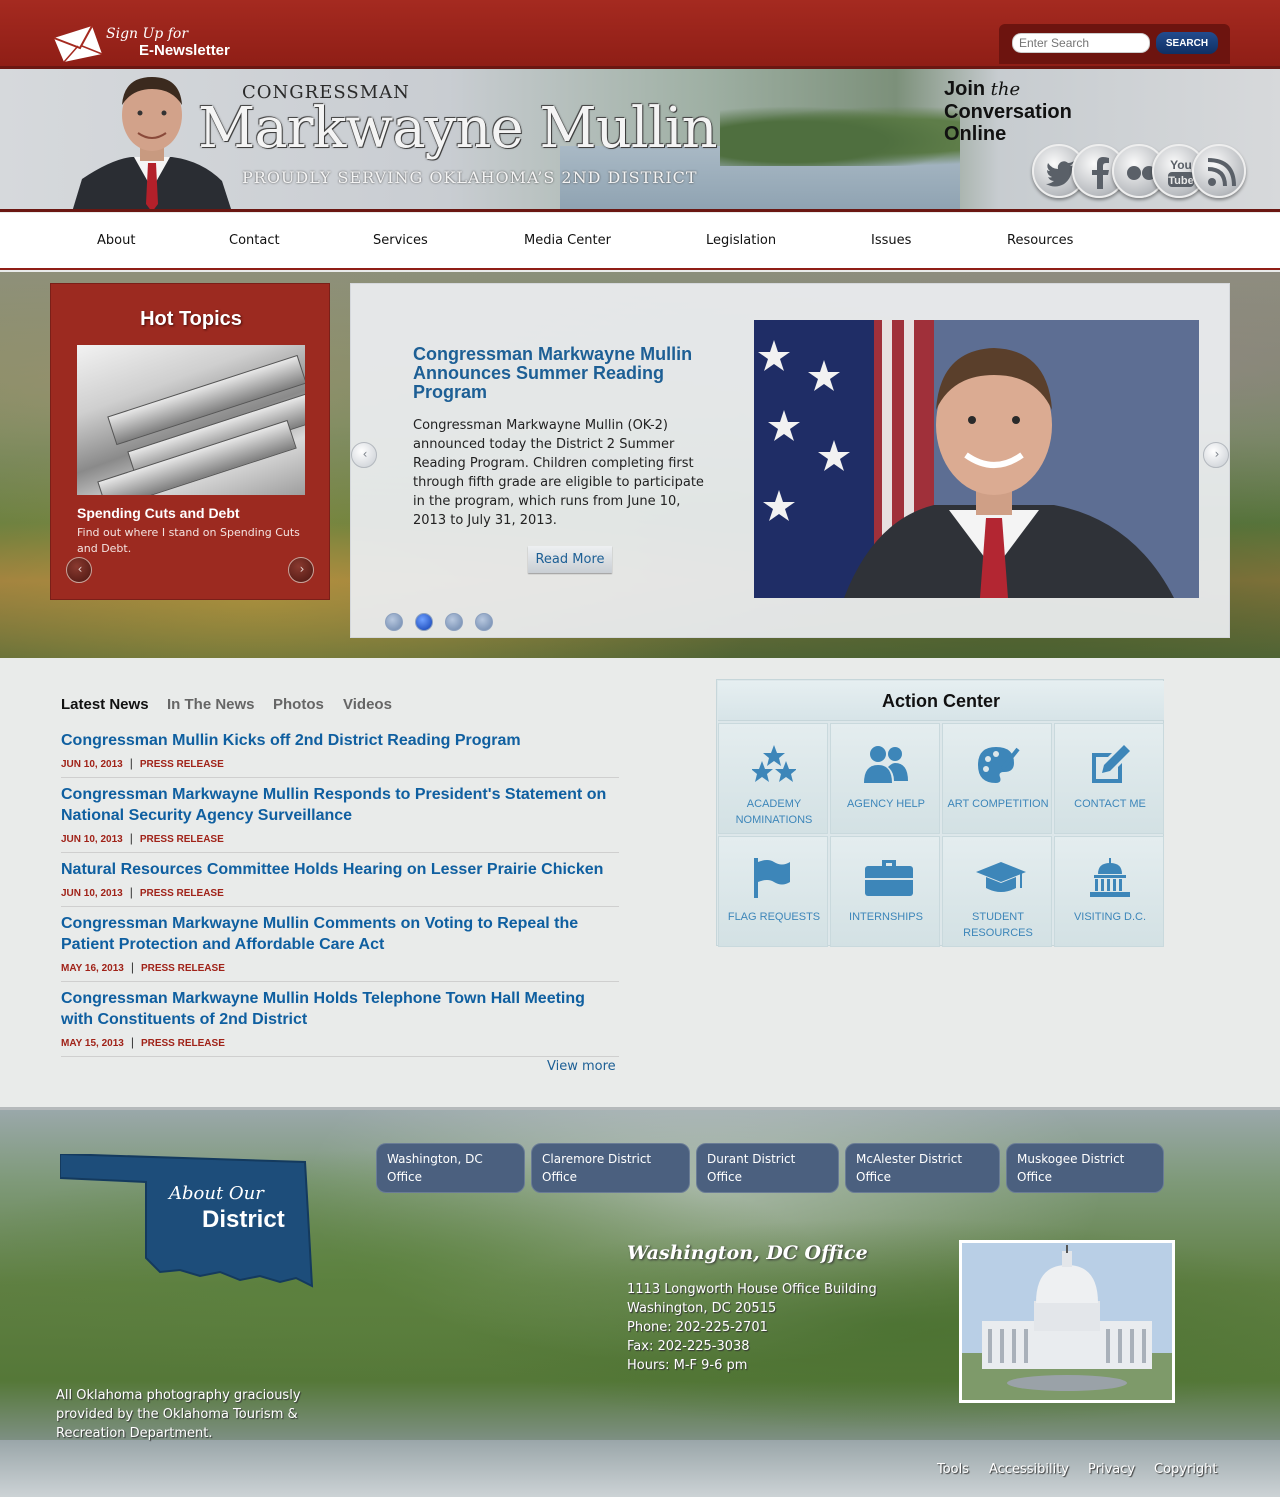 The height and width of the screenshot is (1497, 1280). What do you see at coordinates (767, 1168) in the screenshot?
I see `office-tab-durant: Durant District Office` at bounding box center [767, 1168].